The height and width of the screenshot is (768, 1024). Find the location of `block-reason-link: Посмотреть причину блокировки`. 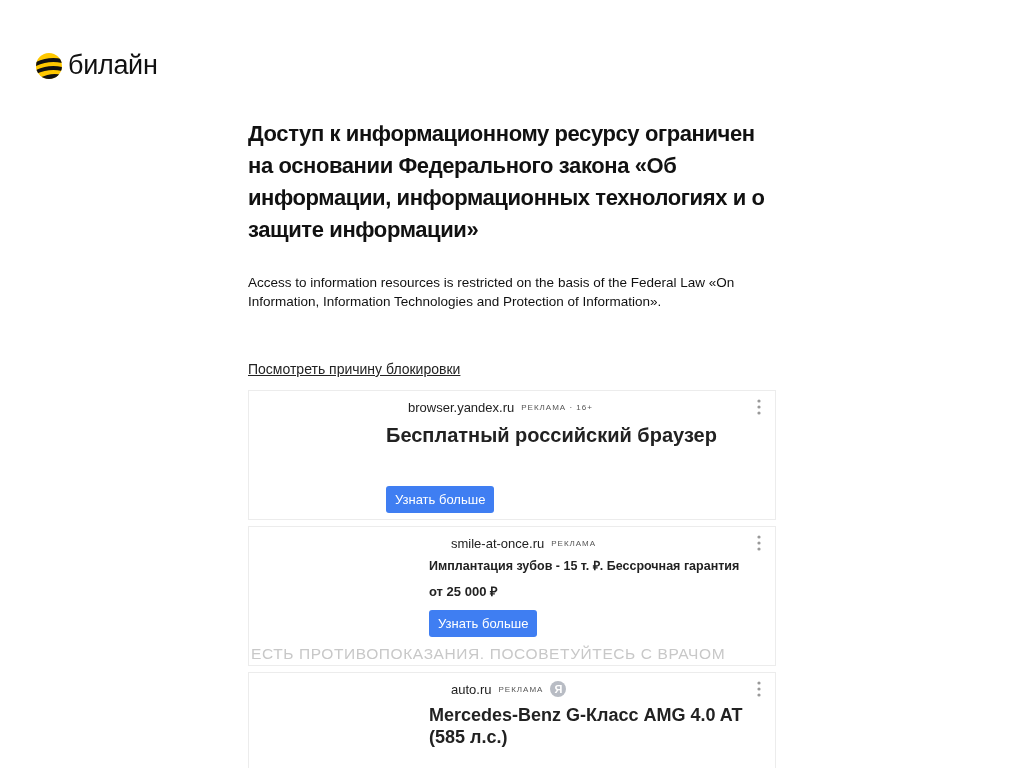

block-reason-link: Посмотреть причину блокировки is located at coordinates (354, 369).